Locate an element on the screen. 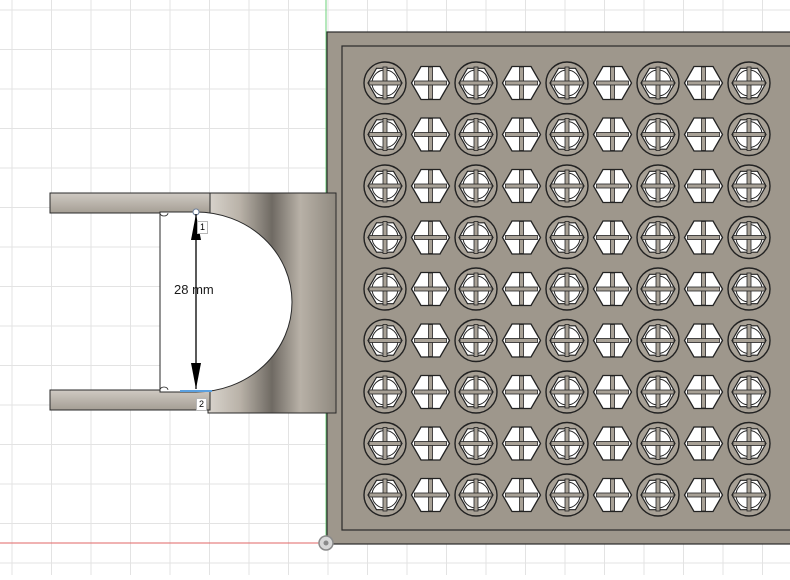  dimension-point-2-label: 2 is located at coordinates (201, 404).